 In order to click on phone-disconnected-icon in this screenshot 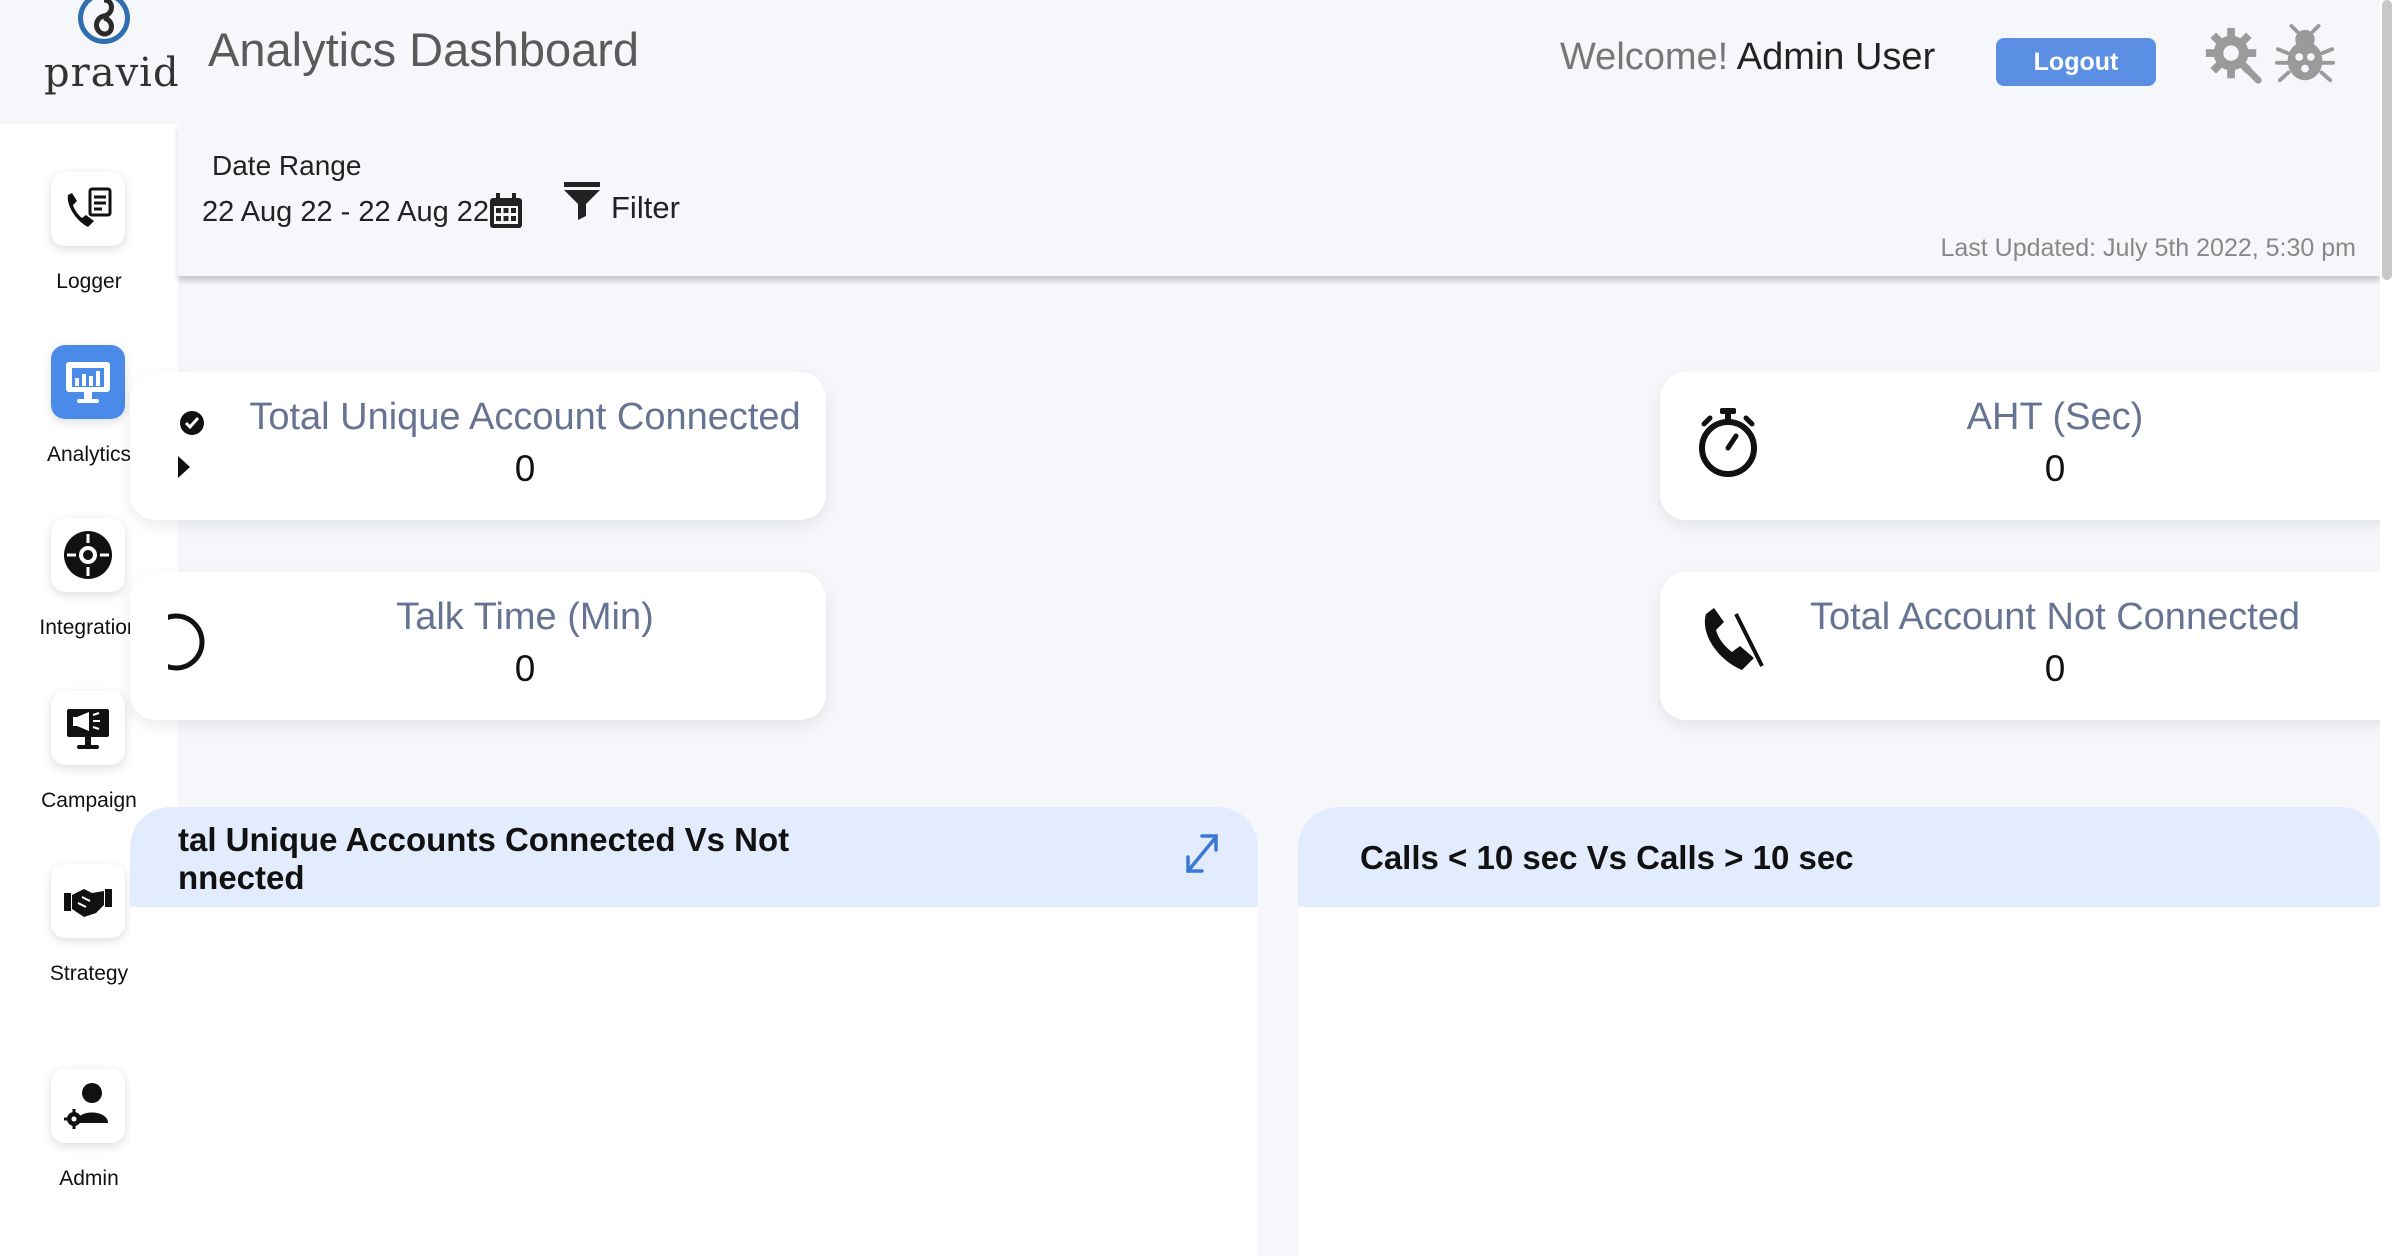, I will do `click(1735, 639)`.